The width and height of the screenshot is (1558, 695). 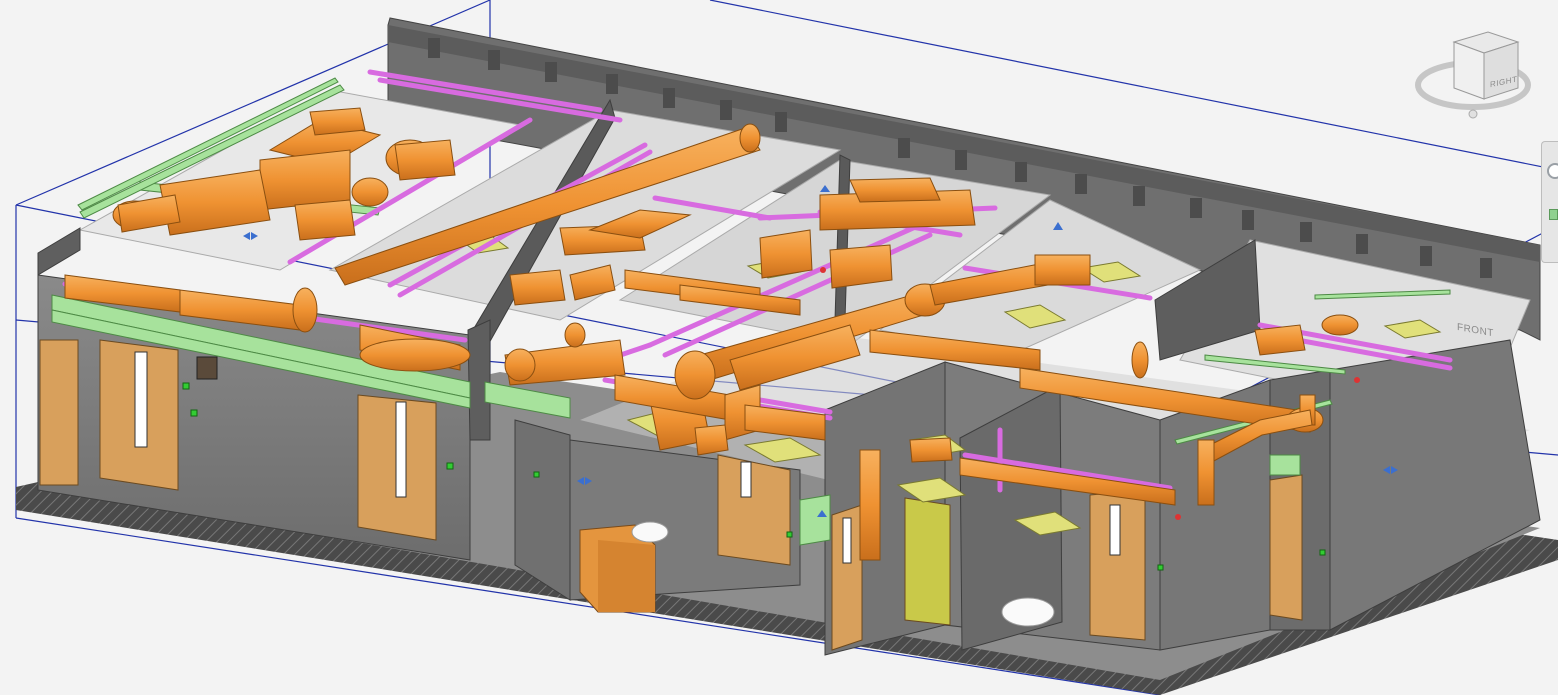 What do you see at coordinates (59, 412) in the screenshot?
I see `door` at bounding box center [59, 412].